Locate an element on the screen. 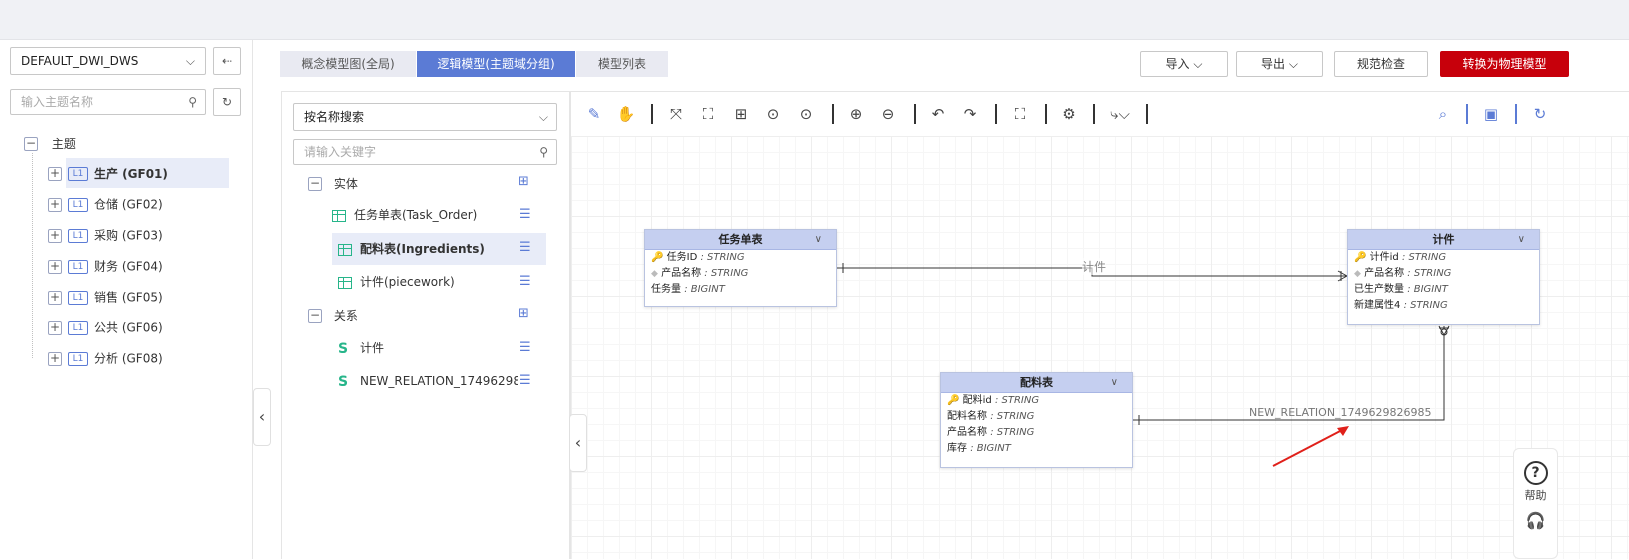 This screenshot has width=1629, height=560. headset-icon: 🎧 is located at coordinates (1535, 520).